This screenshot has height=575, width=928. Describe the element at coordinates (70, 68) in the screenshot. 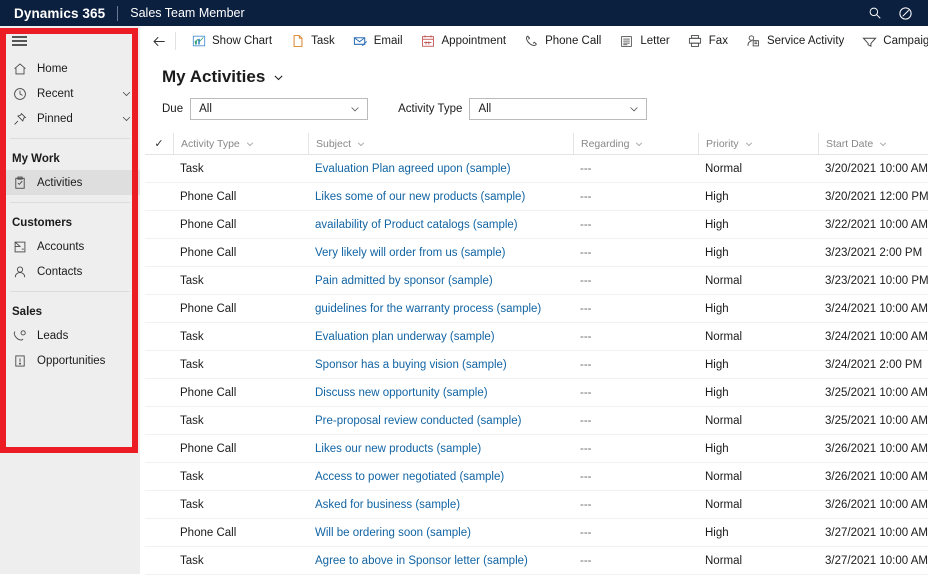

I see `sidebar-item-home: Home` at that location.